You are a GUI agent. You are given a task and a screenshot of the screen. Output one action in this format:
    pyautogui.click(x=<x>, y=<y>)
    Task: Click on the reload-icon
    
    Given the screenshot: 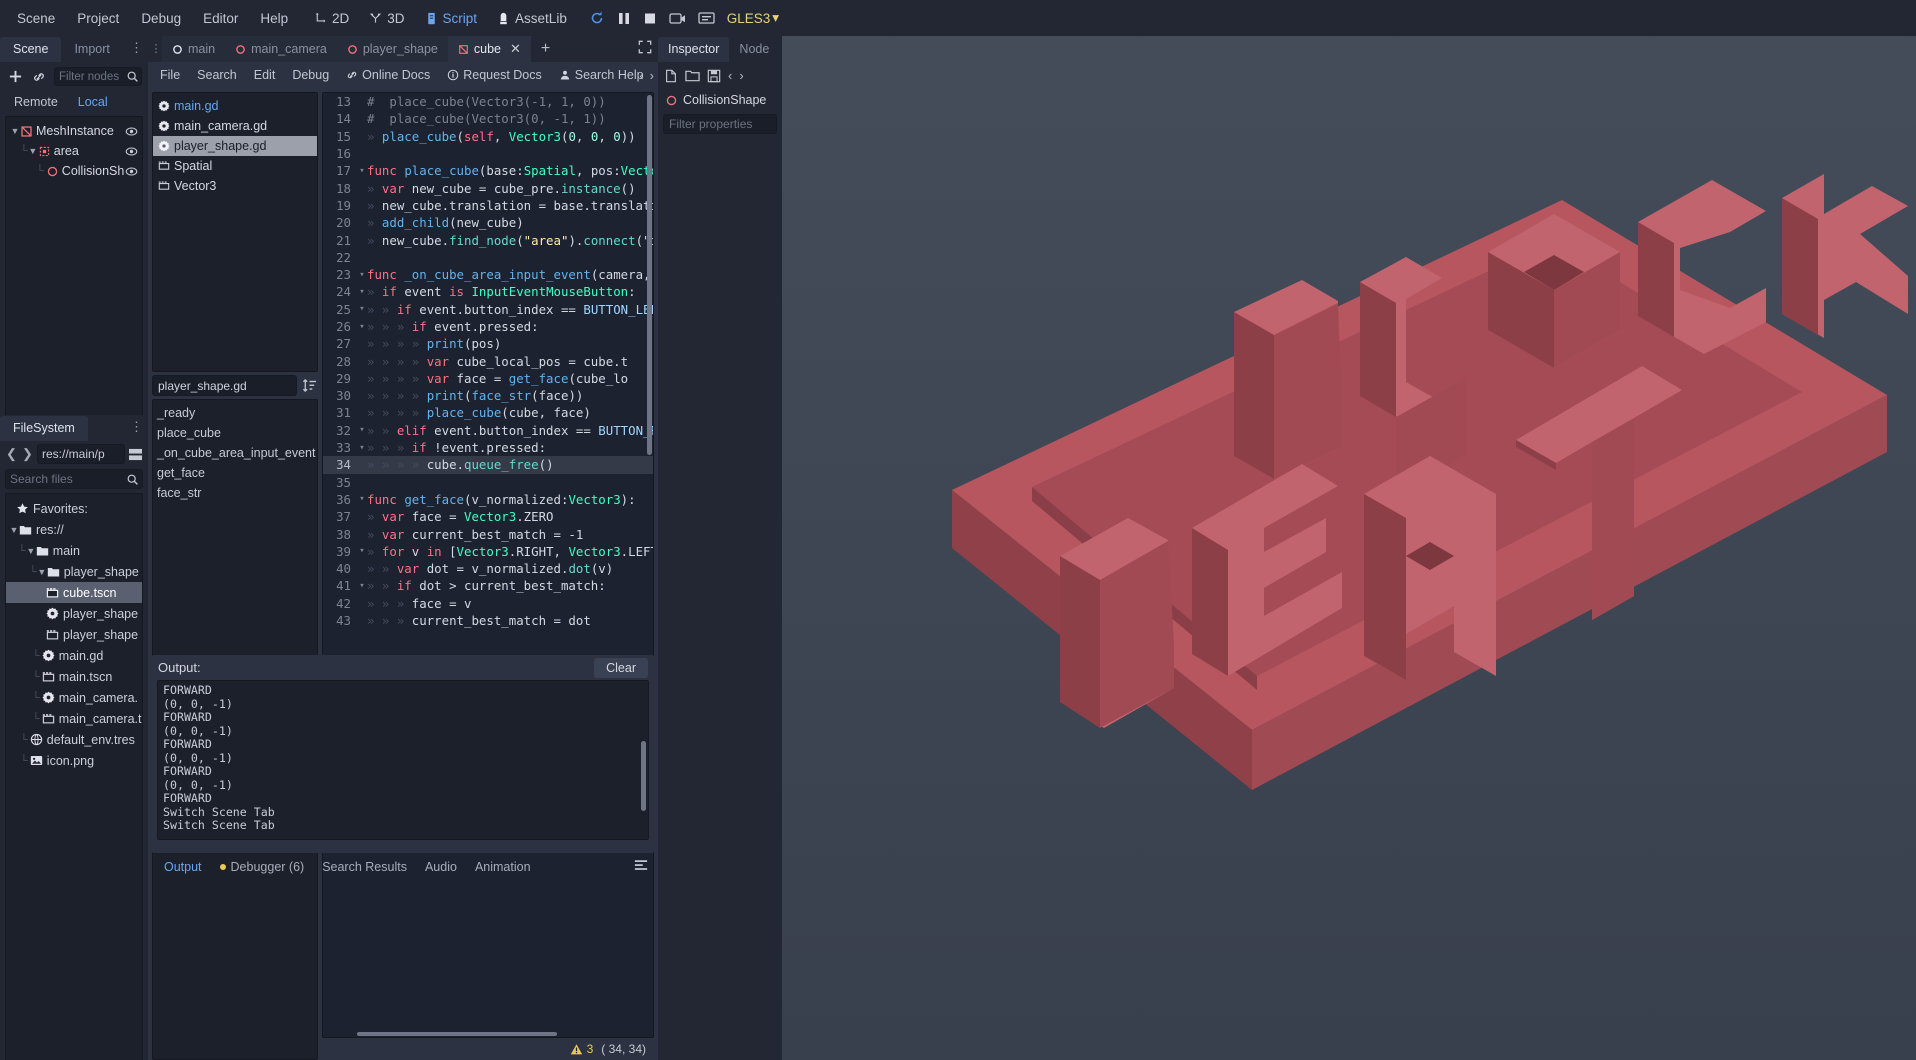 What is the action you would take?
    pyautogui.click(x=597, y=18)
    